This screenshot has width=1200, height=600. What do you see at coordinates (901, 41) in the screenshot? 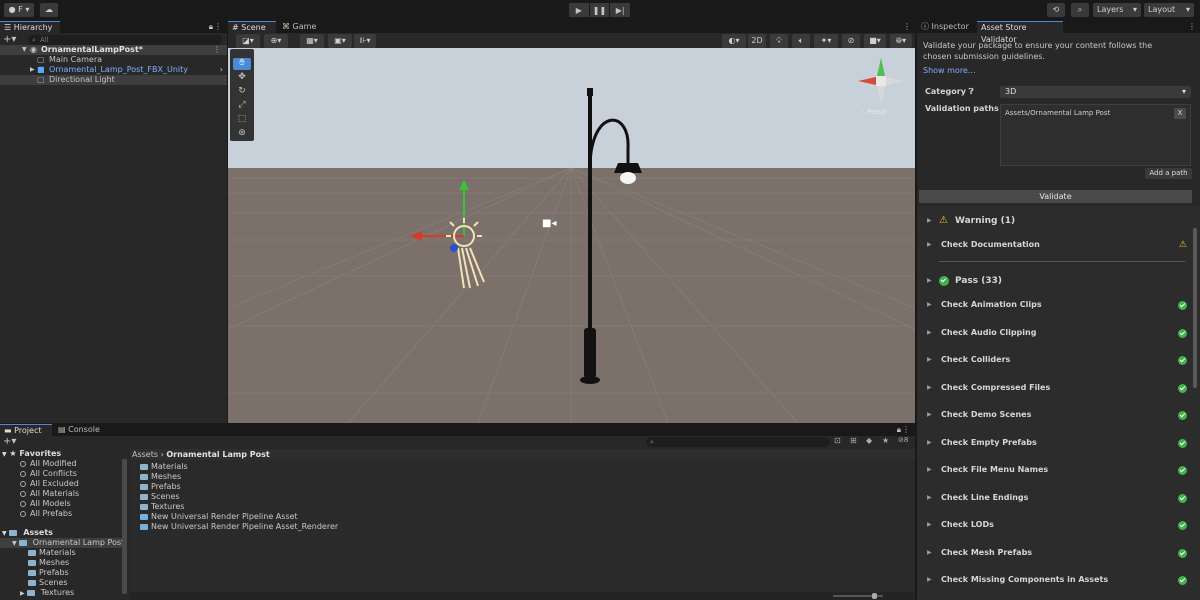
I see `gizmos-dropdown: 🌐︎▾` at bounding box center [901, 41].